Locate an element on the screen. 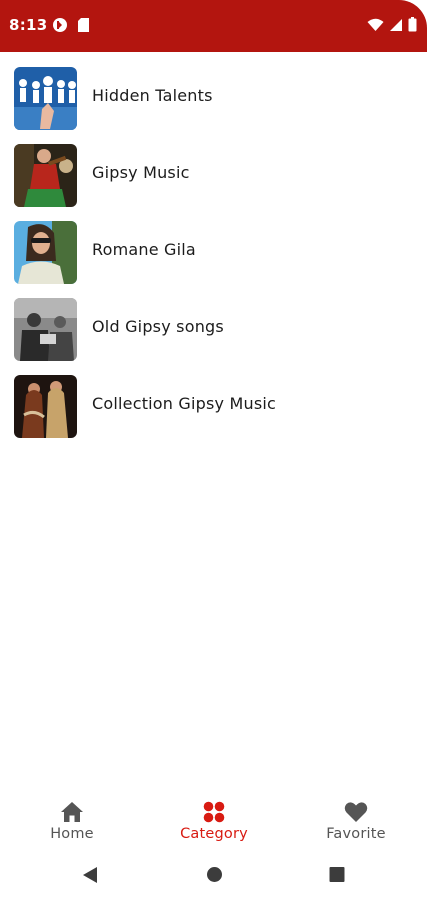 This screenshot has width=427, height=900. nav-favorite: Favorite is located at coordinates (356, 821).